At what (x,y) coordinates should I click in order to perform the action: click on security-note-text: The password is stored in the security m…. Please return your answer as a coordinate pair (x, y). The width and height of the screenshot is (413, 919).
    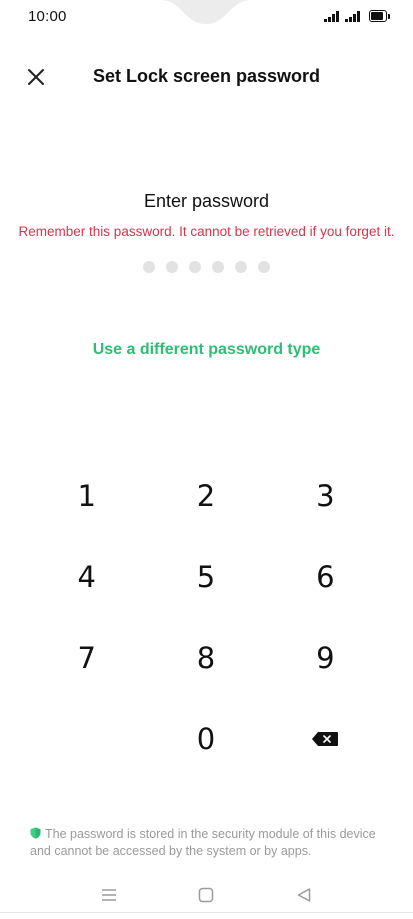
    Looking at the image, I should click on (203, 842).